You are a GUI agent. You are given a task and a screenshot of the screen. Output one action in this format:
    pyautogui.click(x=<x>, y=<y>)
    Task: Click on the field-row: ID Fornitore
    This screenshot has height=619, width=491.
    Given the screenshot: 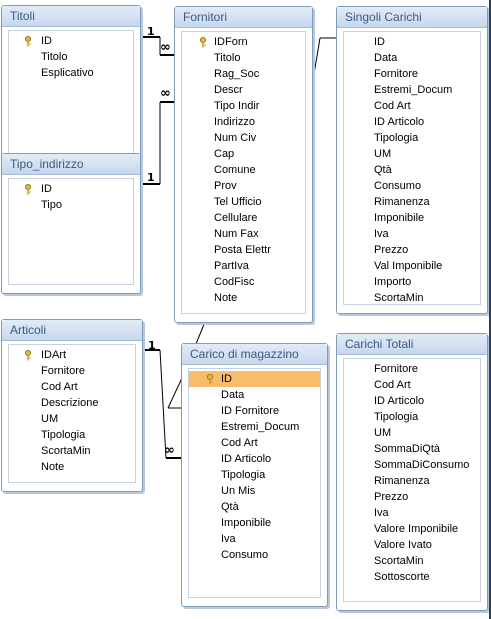 What is the action you would take?
    pyautogui.click(x=254, y=411)
    